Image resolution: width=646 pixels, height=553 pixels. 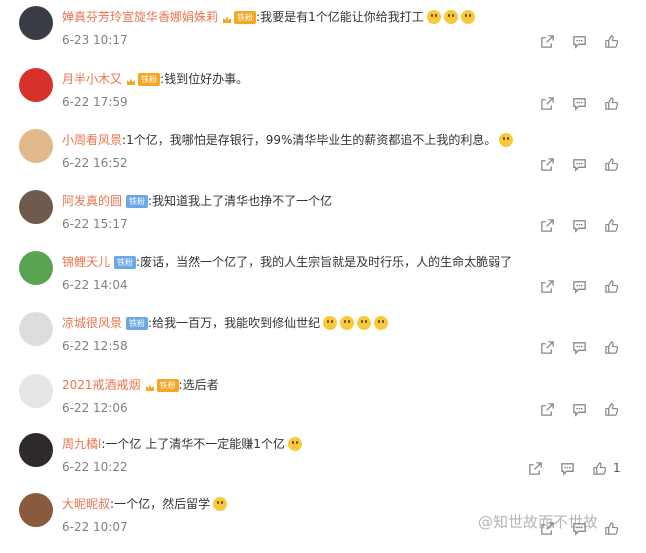 I want to click on comment-text: 给我一百万，我能吹到修仙世纪, so click(x=236, y=323).